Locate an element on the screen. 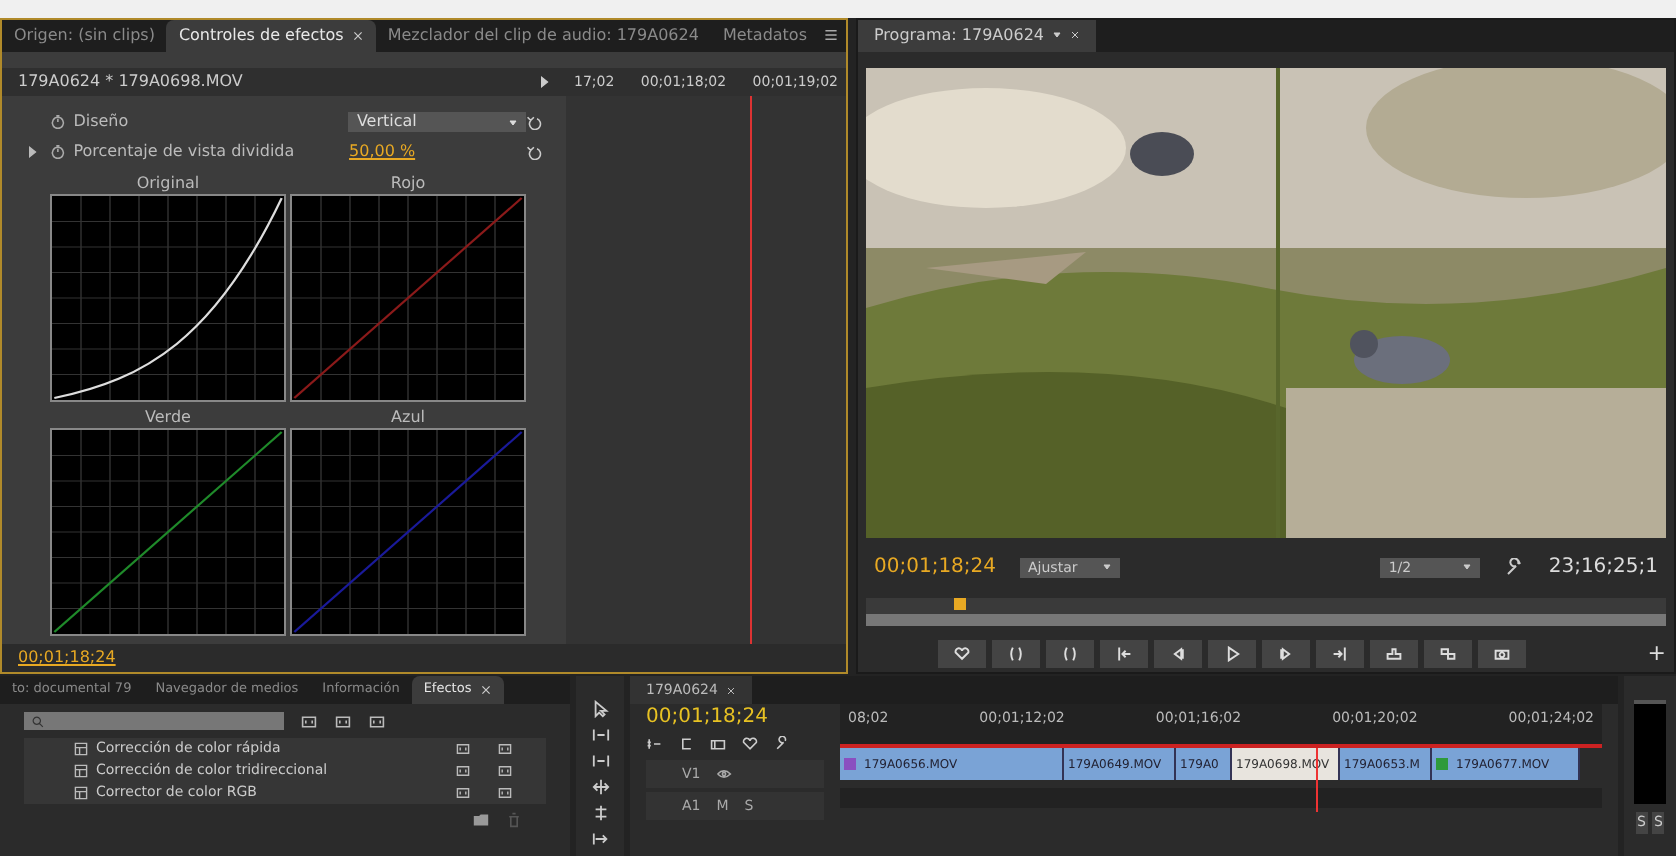  slip-tool-icon is located at coordinates (600, 813).